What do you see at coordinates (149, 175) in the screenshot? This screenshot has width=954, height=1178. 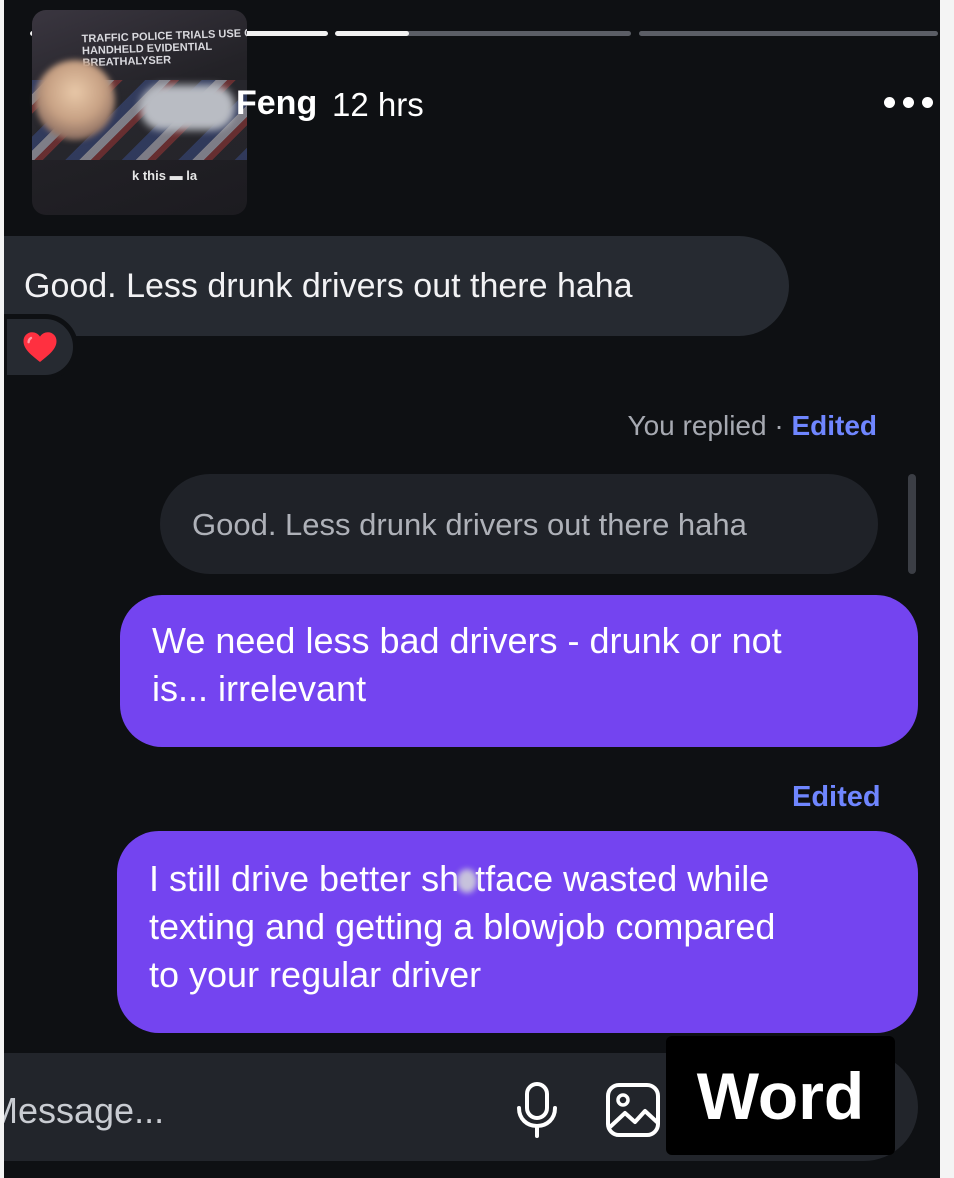 I see `caption-left: k this` at bounding box center [149, 175].